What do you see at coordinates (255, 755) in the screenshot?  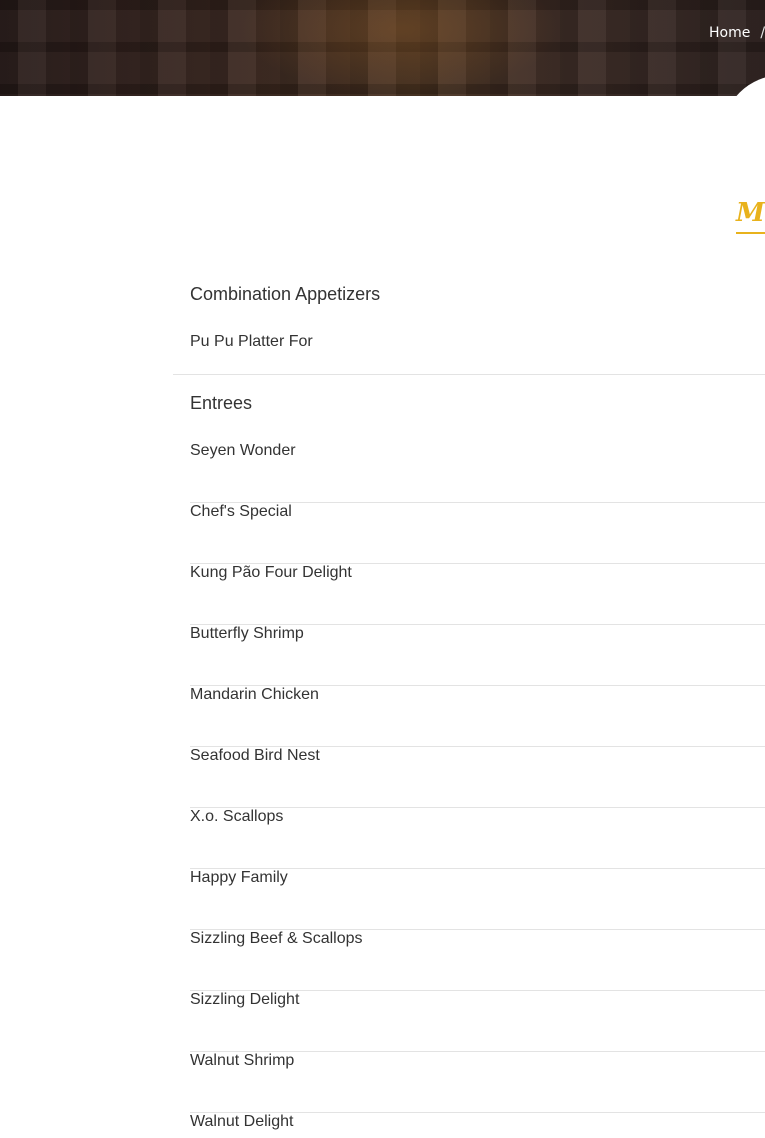 I see `menu-item-label: Seafood Bird Nest` at bounding box center [255, 755].